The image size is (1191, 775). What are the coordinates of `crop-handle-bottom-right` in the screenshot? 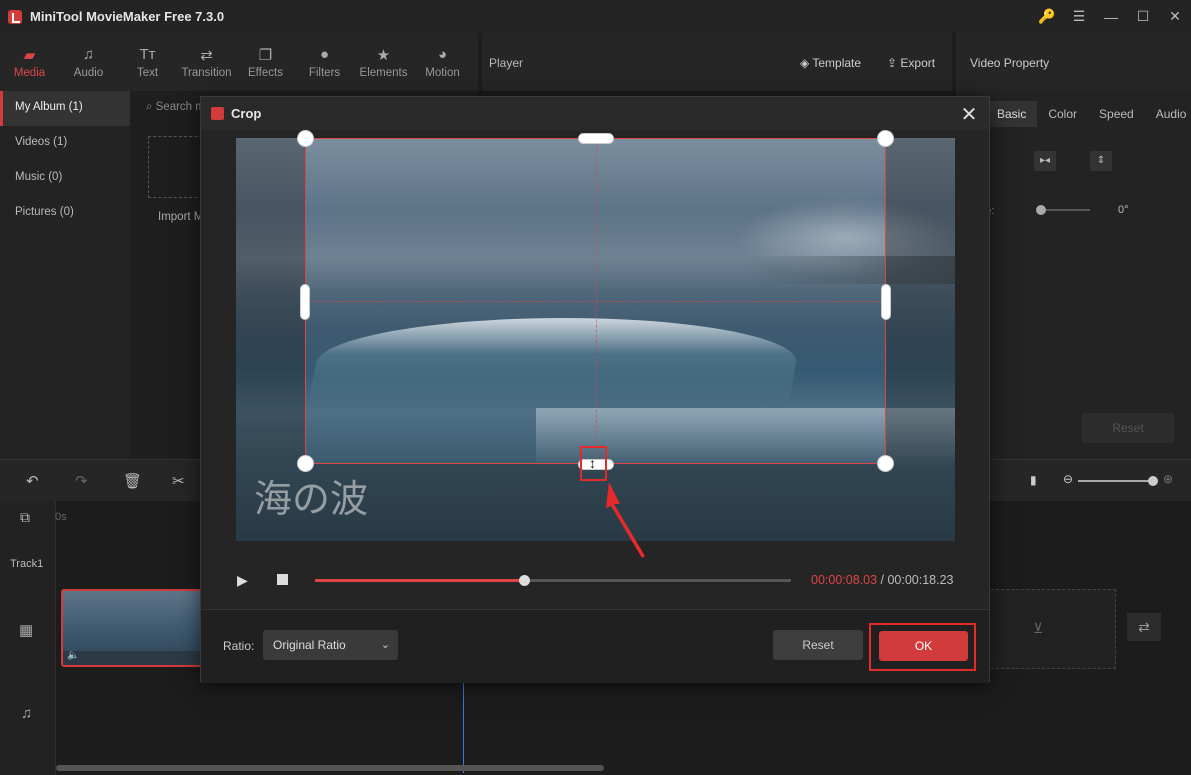 It's located at (885, 463).